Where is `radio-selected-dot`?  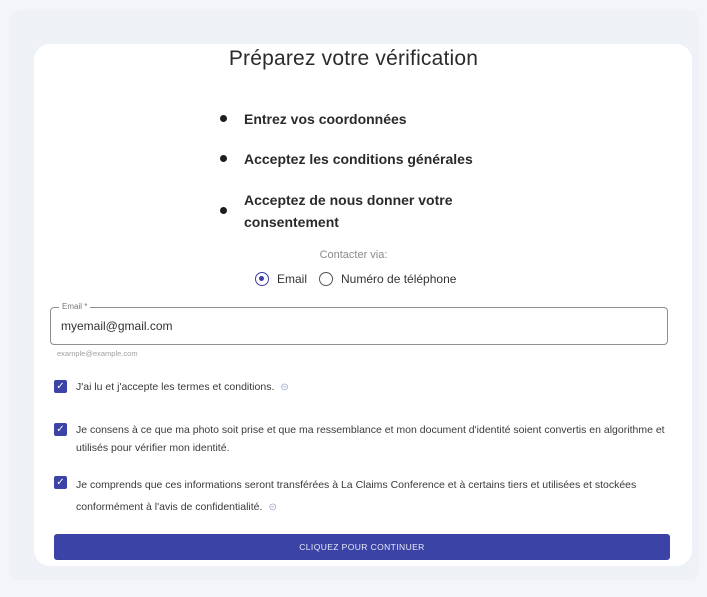 radio-selected-dot is located at coordinates (261, 278).